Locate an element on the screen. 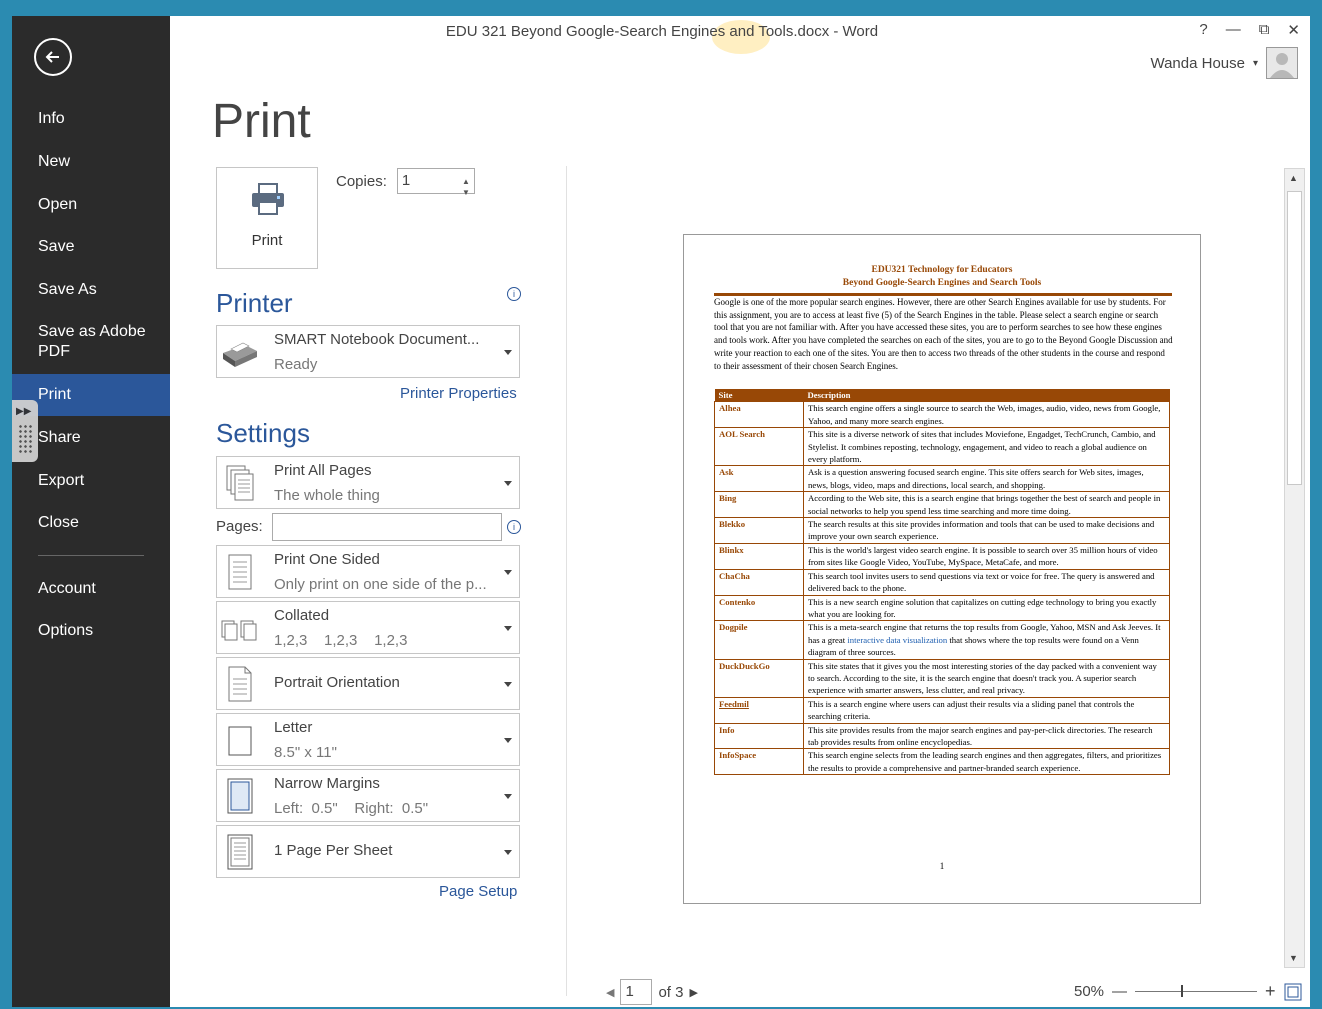 This screenshot has height=1009, width=1322. help-icon: ? is located at coordinates (1203, 30).